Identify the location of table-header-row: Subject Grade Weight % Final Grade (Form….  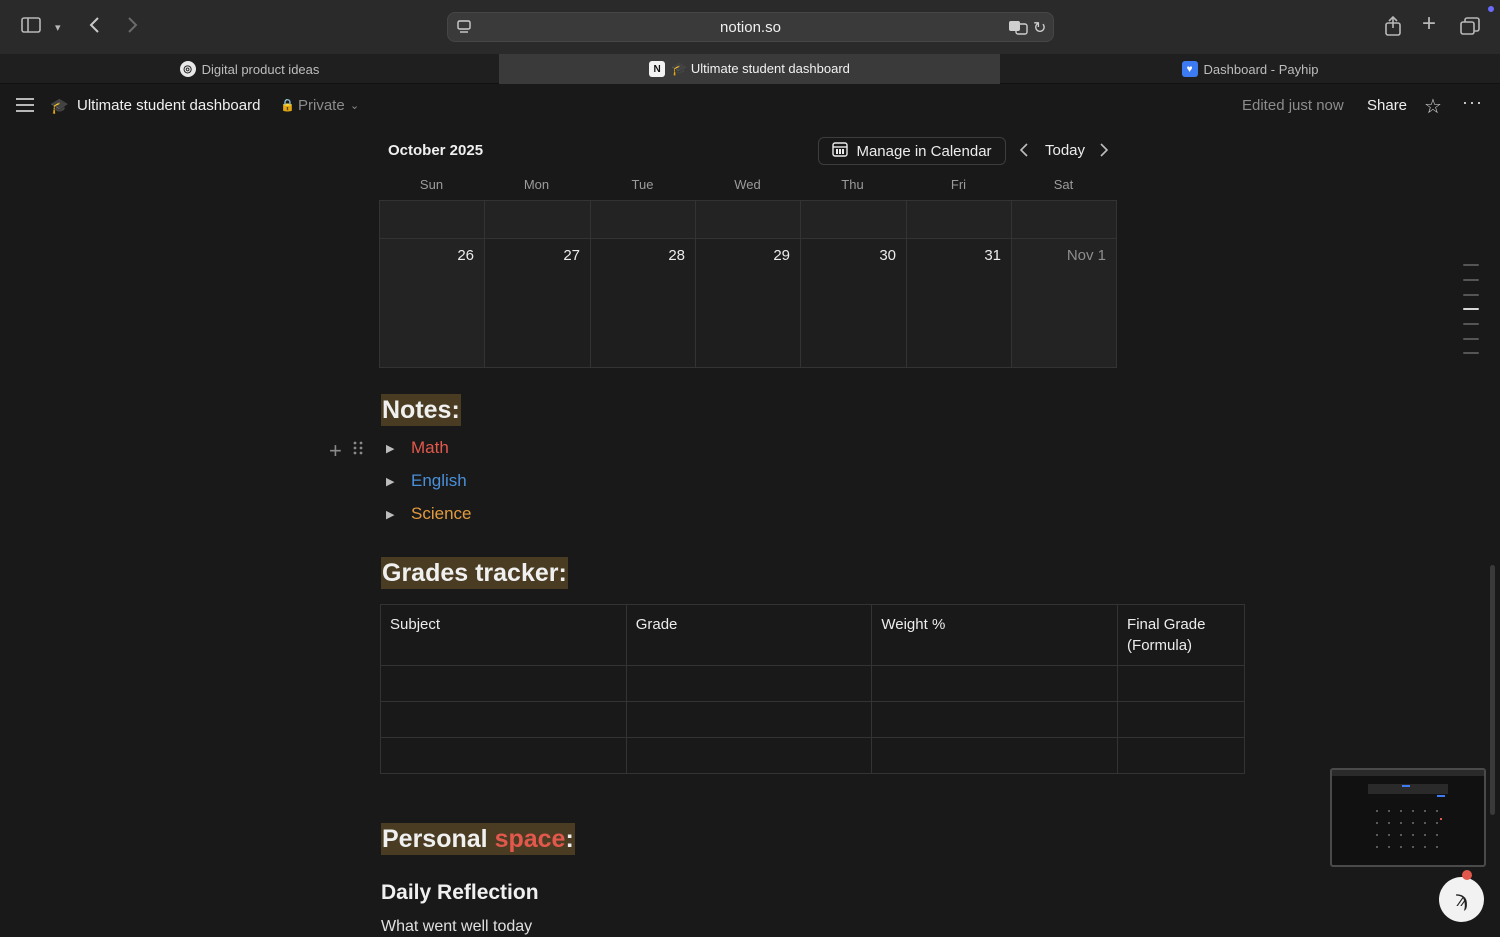
(812, 635).